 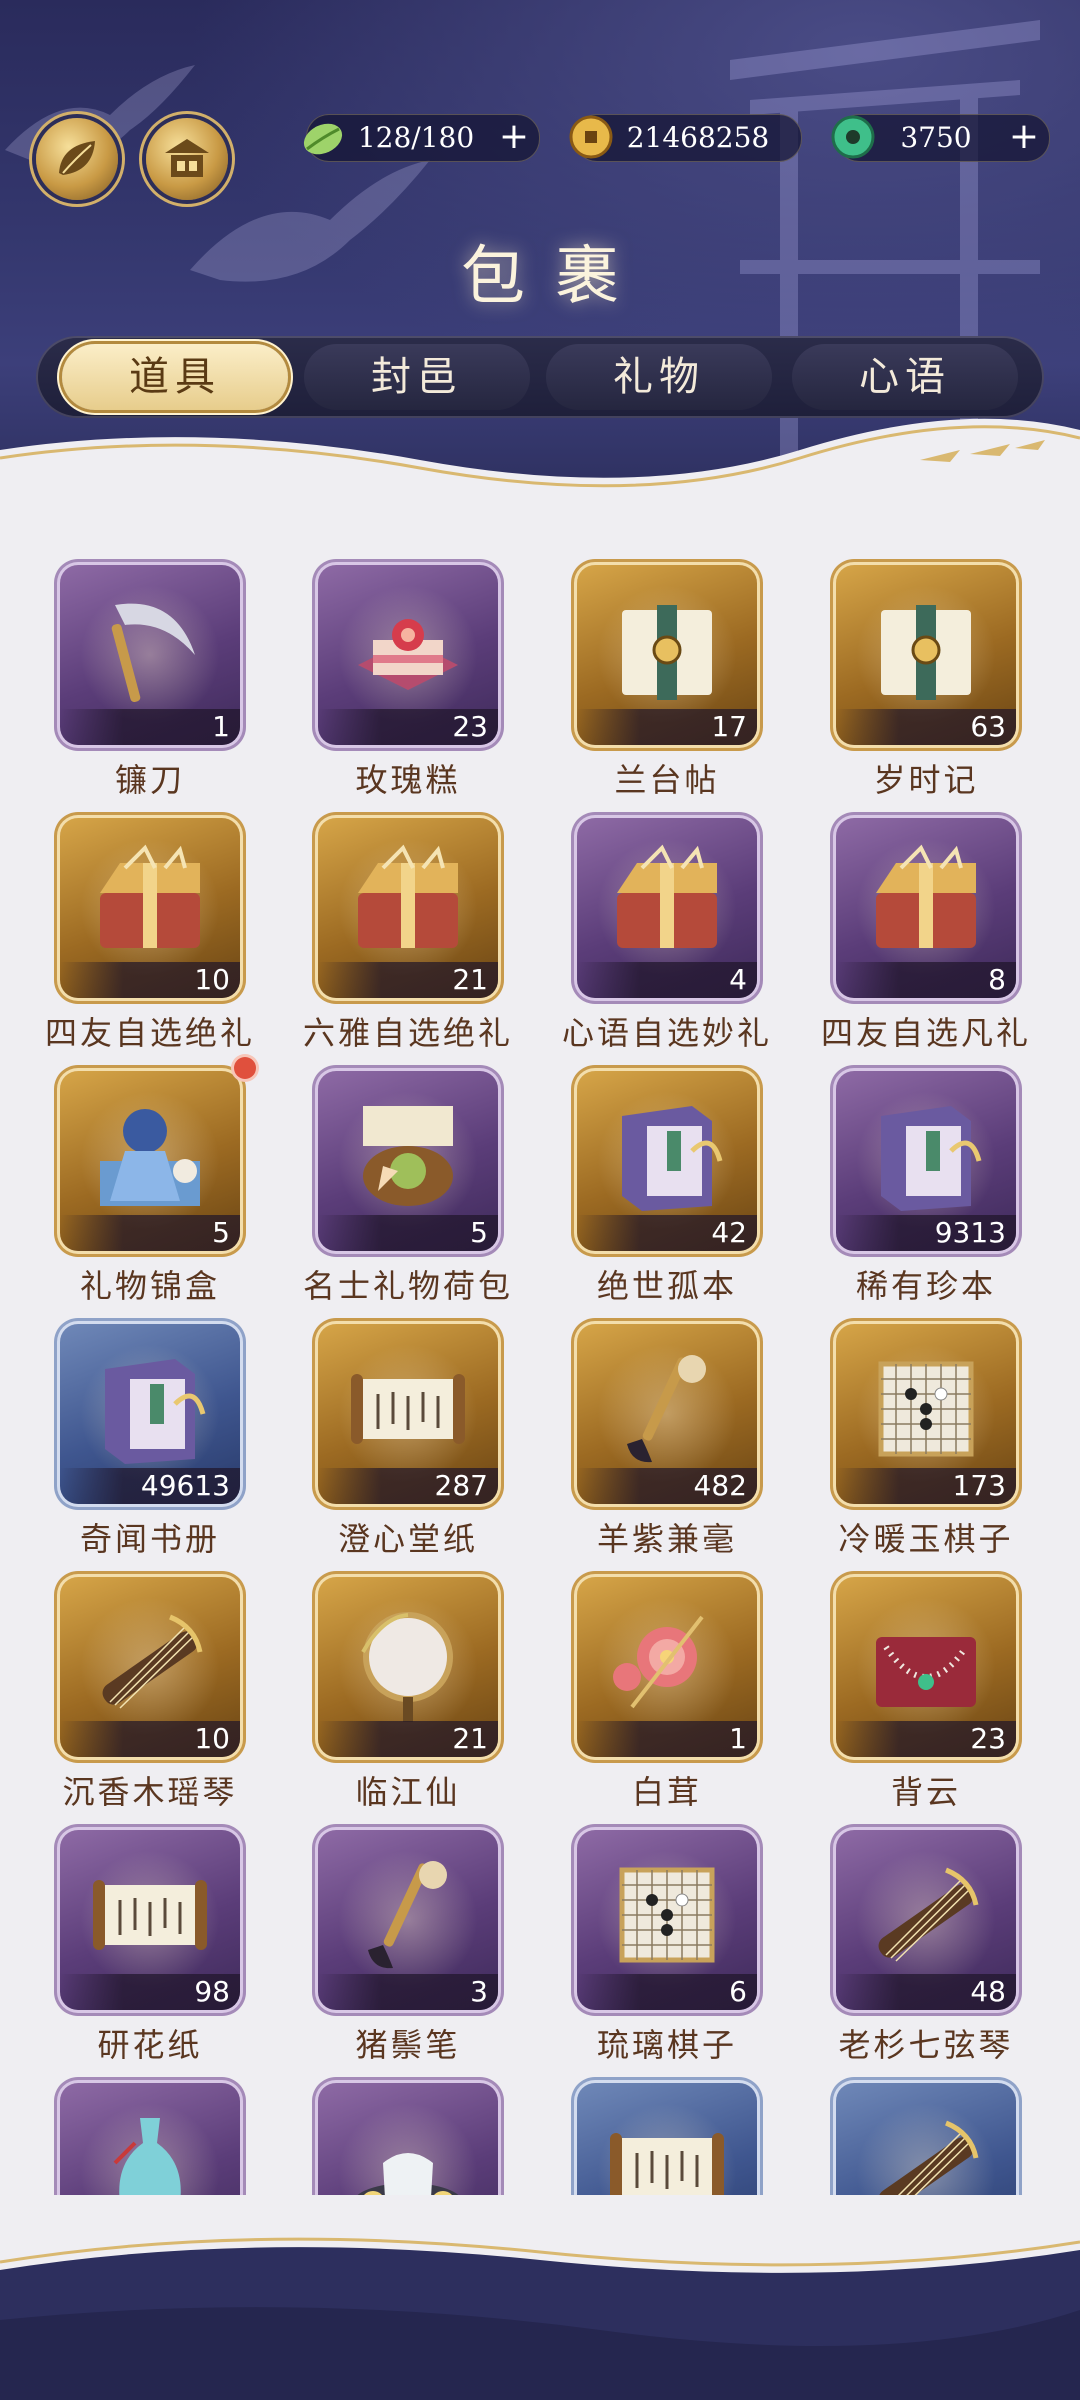 What do you see at coordinates (555, 277) in the screenshot?
I see `page-title: 包裹` at bounding box center [555, 277].